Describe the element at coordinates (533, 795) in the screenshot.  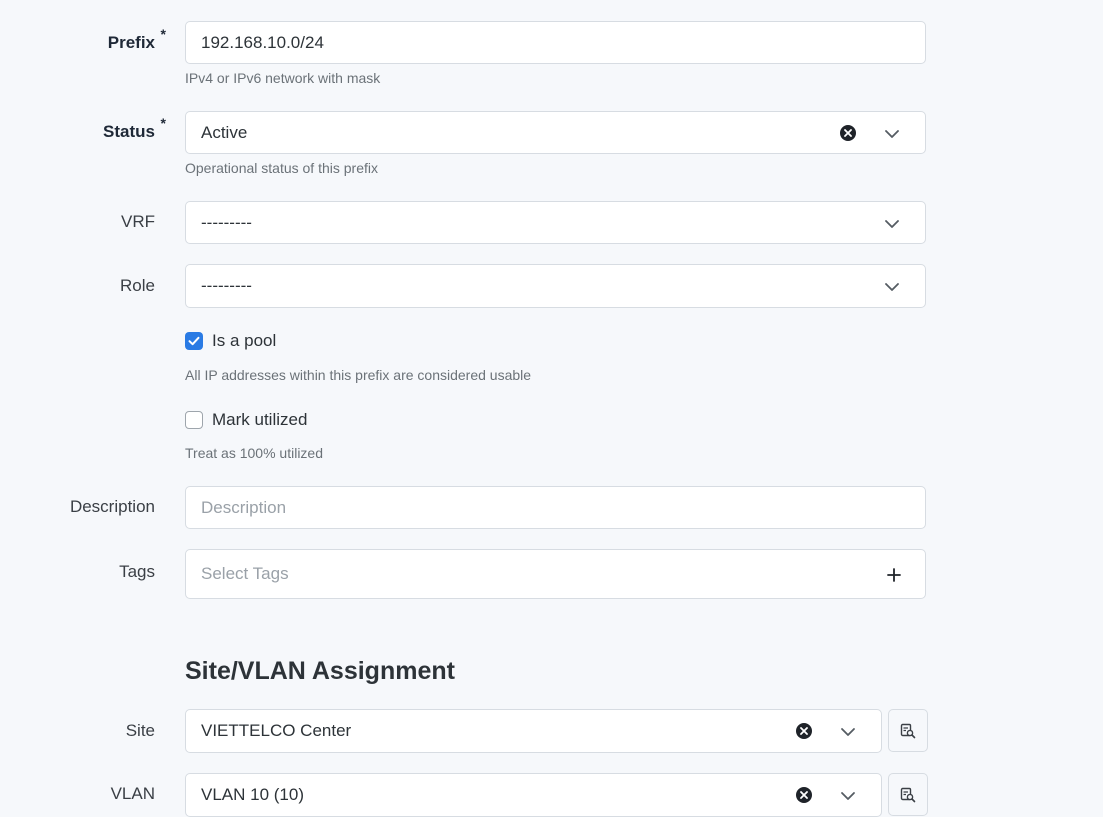
I see `vlan-select: VLAN 10 (10)` at that location.